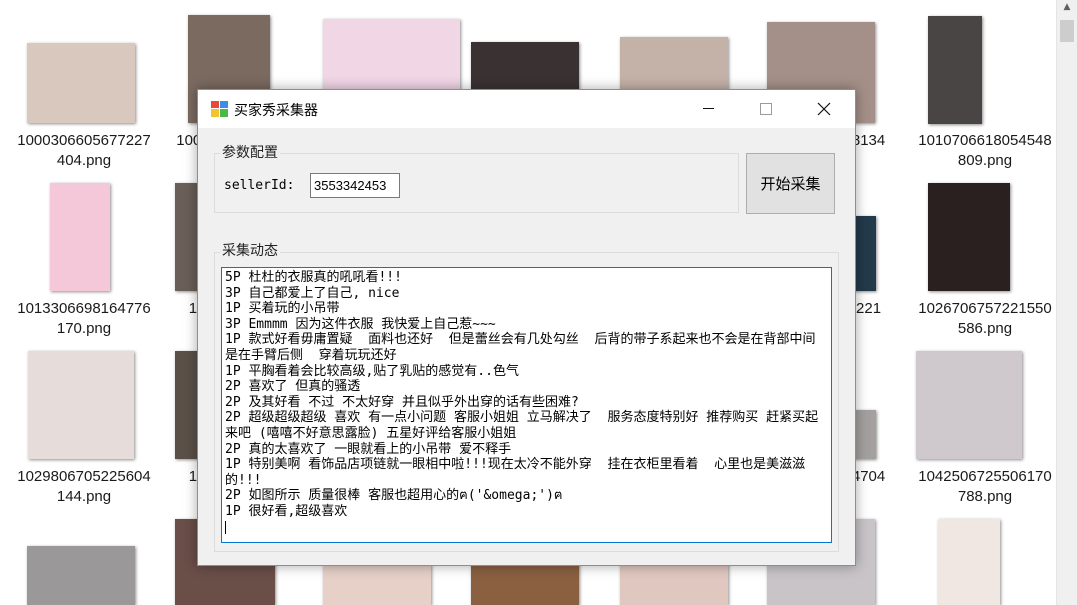  Describe the element at coordinates (286, 511) in the screenshot. I see `log-line: 1P 很好看,超级喜欢` at that location.